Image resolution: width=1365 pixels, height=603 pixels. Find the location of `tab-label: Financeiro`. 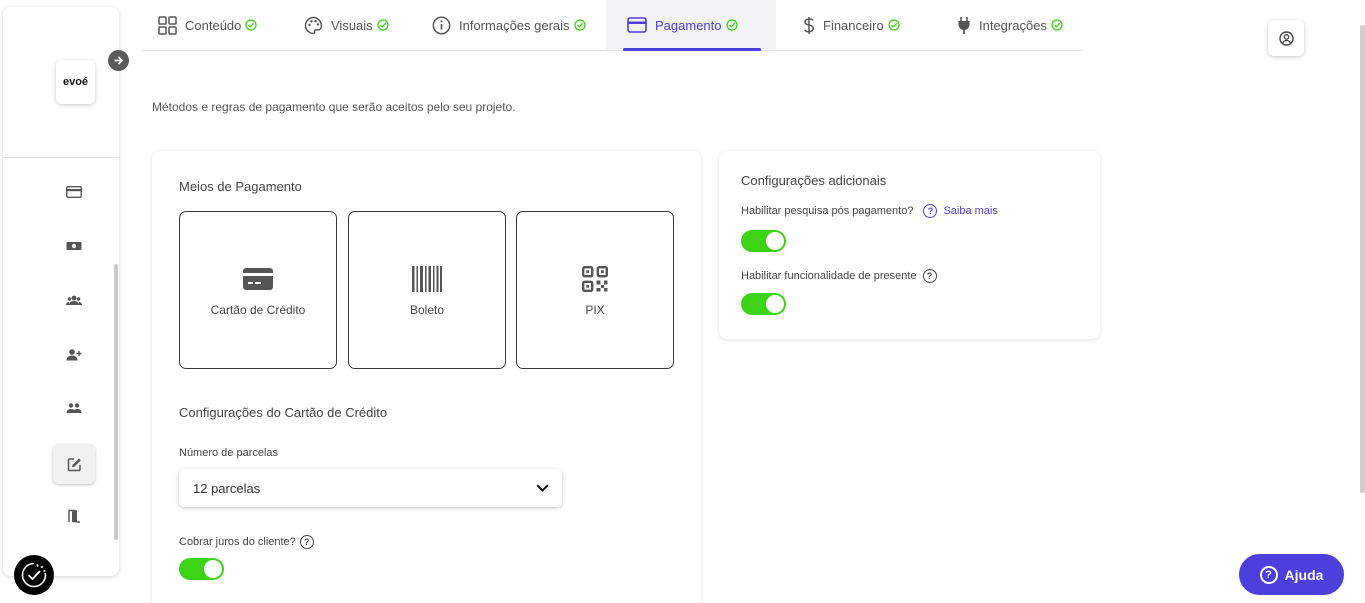

tab-label: Financeiro is located at coordinates (853, 25).